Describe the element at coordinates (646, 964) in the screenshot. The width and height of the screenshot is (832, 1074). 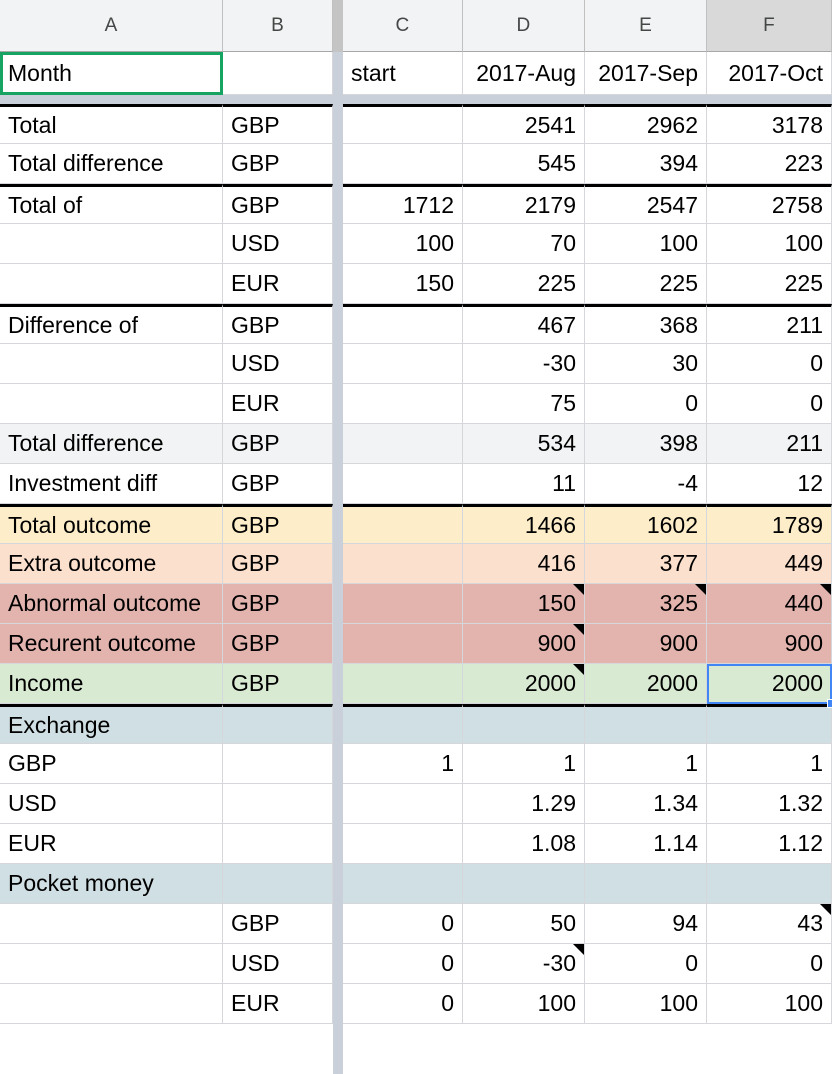
I see `cell-E23: 0` at that location.